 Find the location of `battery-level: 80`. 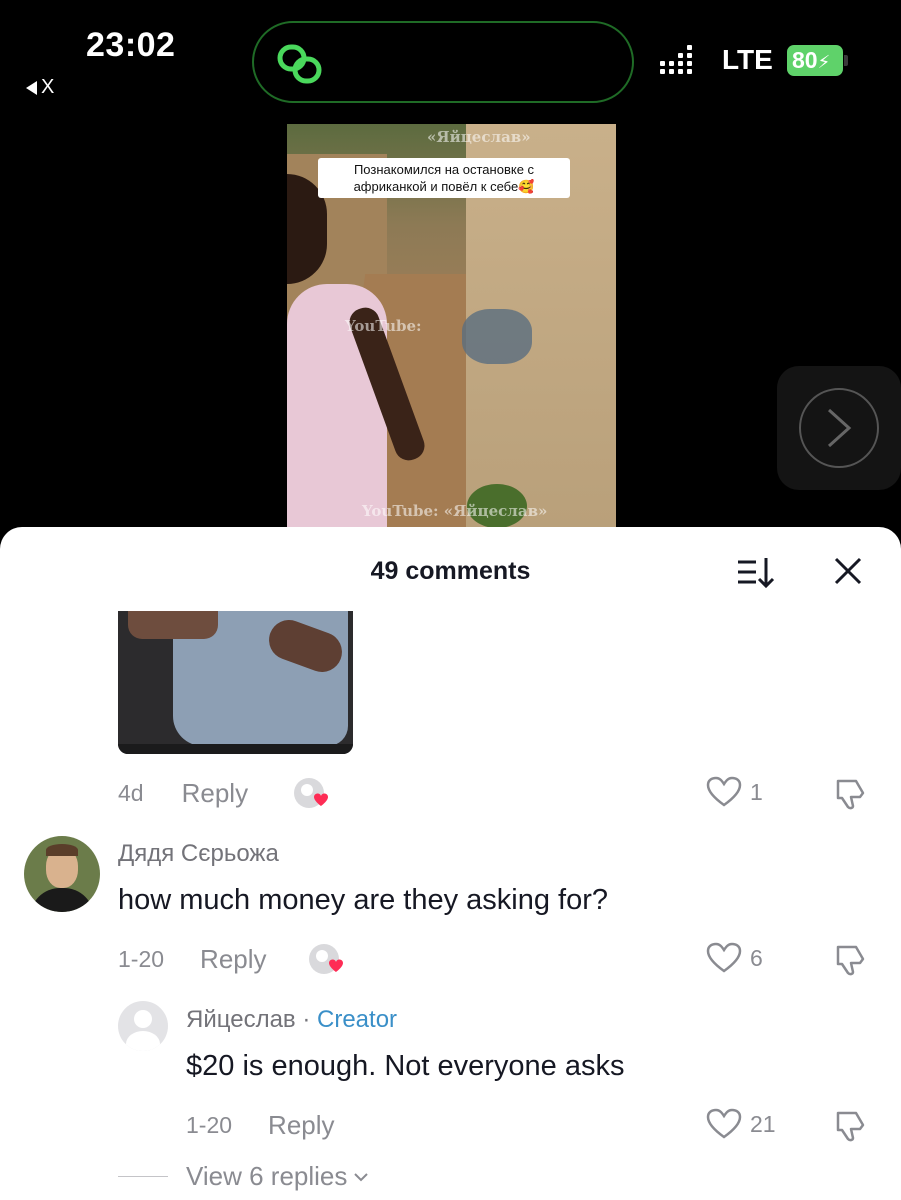

battery-level: 80 is located at coordinates (805, 60).